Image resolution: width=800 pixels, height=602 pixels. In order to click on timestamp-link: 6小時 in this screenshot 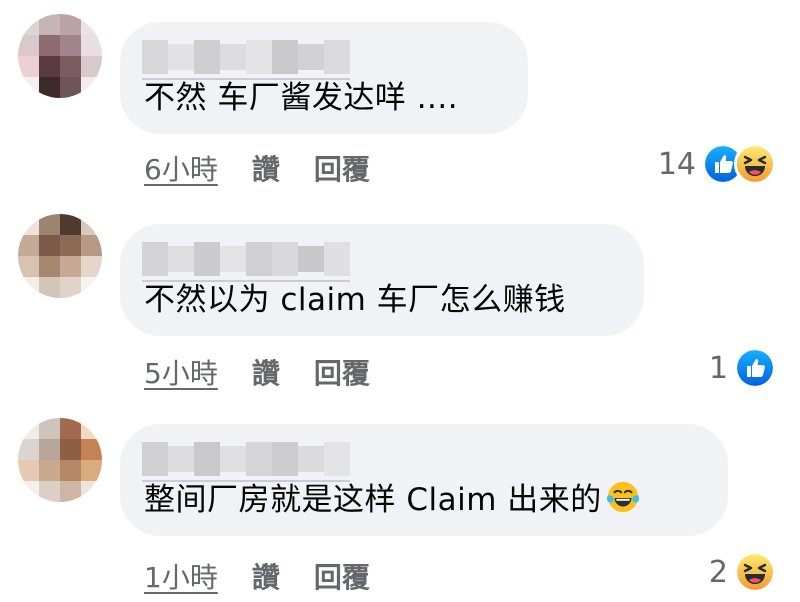, I will do `click(181, 168)`.